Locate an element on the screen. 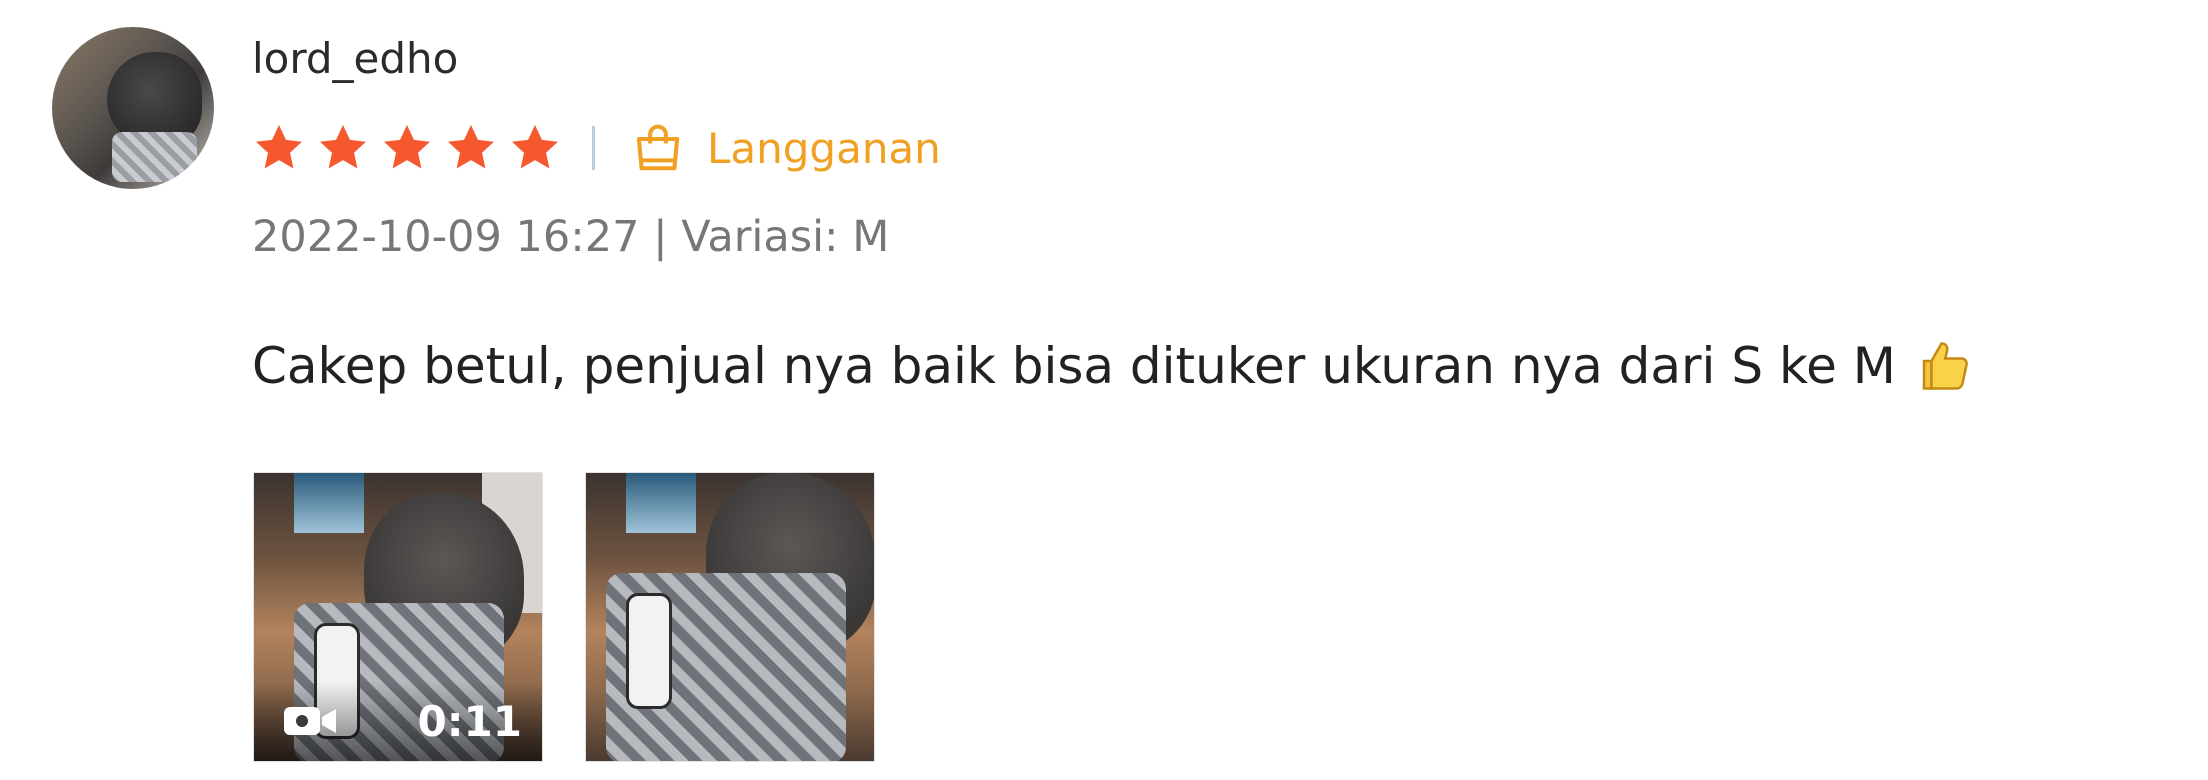 This screenshot has height=780, width=2208. review-video: 0:11 is located at coordinates (398, 617).